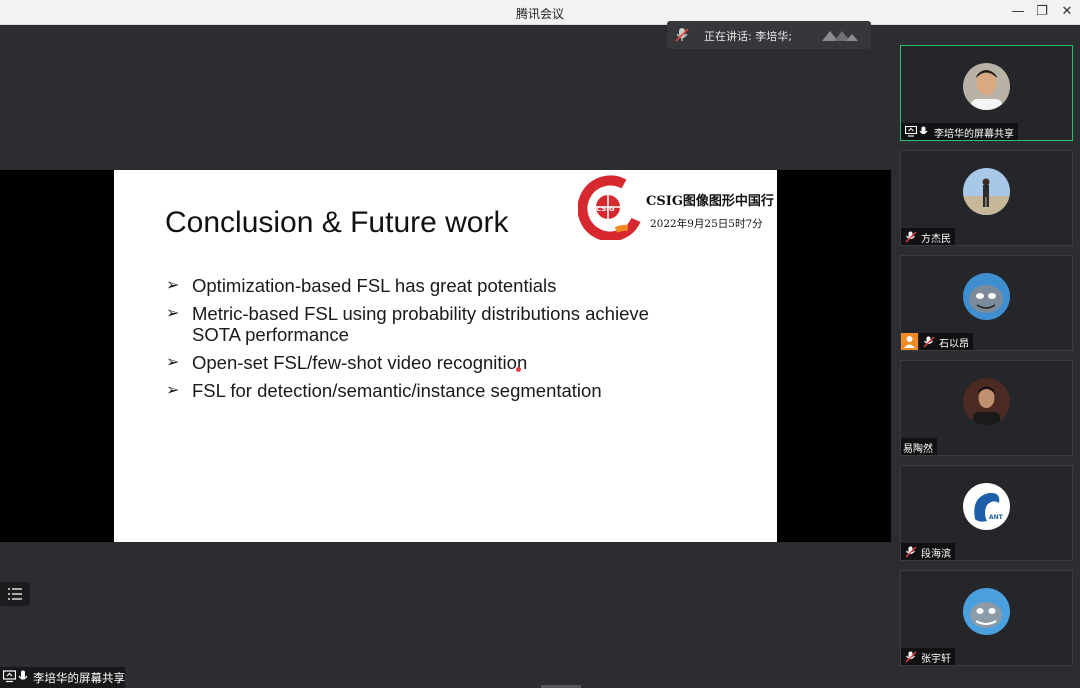 This screenshot has height=688, width=1080. I want to click on participant-name-label: 李培华的屏幕共享, so click(959, 131).